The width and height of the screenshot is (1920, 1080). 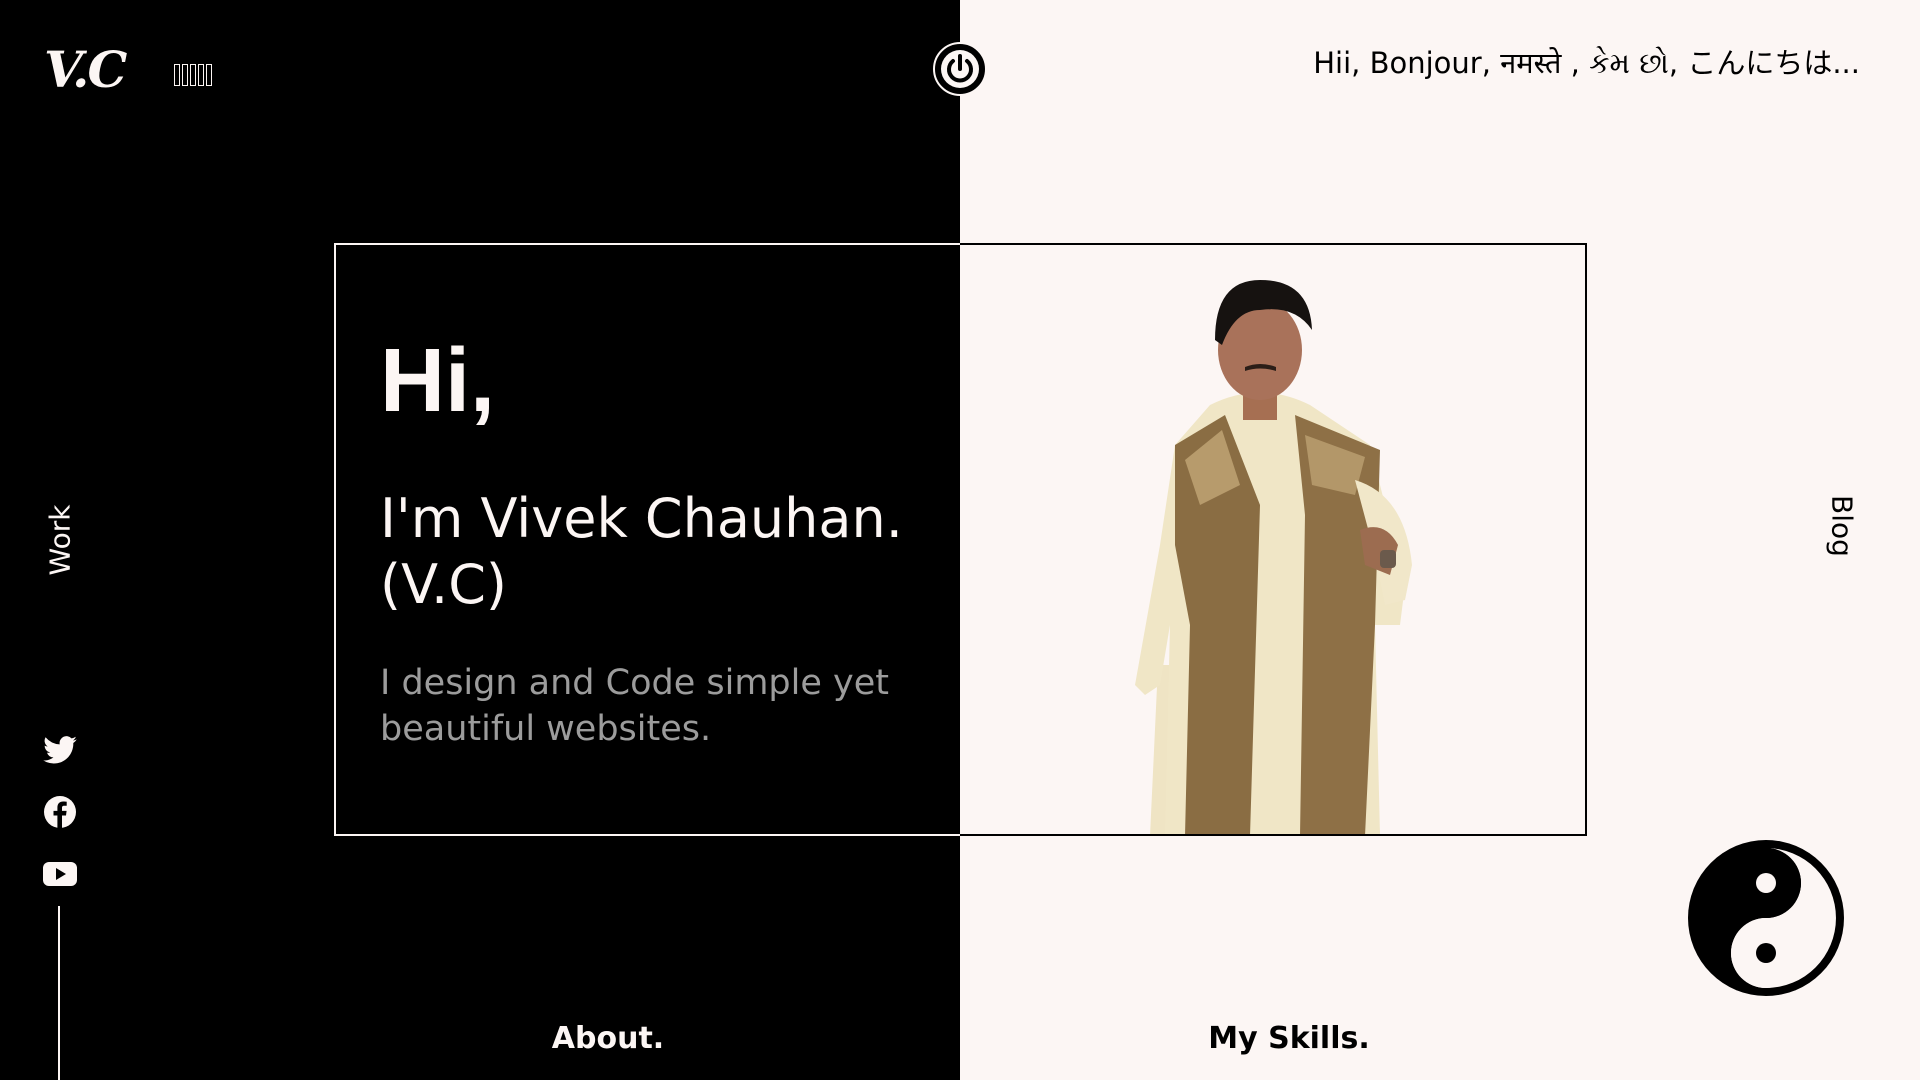 I want to click on youtube-icon, so click(x=60, y=874).